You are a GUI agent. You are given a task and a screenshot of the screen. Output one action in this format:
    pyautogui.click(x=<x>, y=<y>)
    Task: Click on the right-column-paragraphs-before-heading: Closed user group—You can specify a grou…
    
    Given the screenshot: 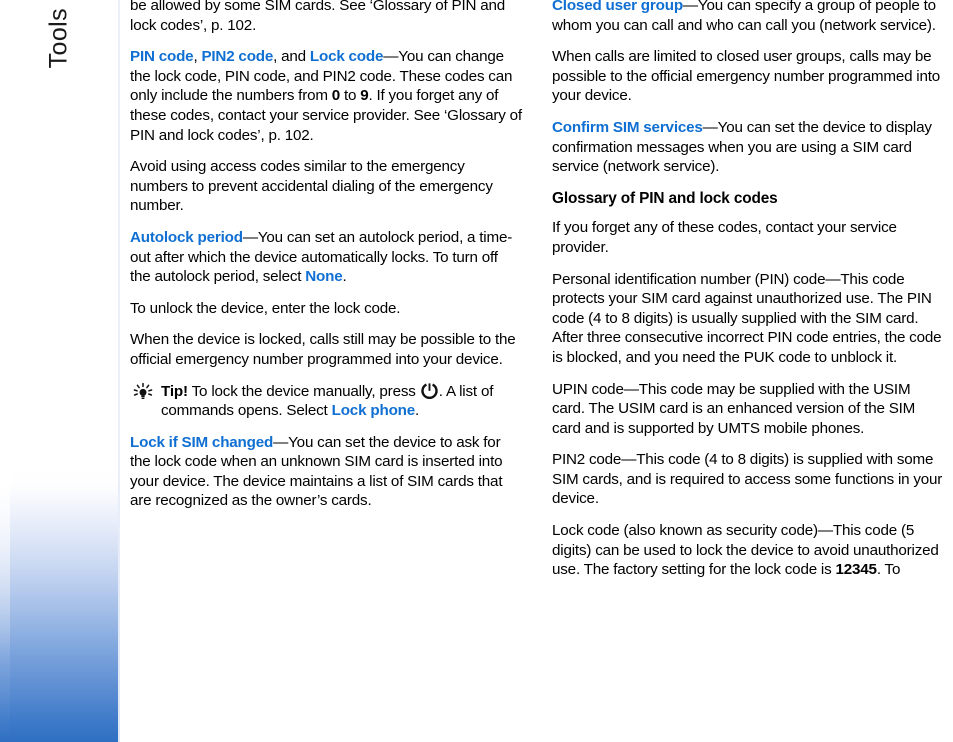 What is the action you would take?
    pyautogui.click(x=748, y=88)
    